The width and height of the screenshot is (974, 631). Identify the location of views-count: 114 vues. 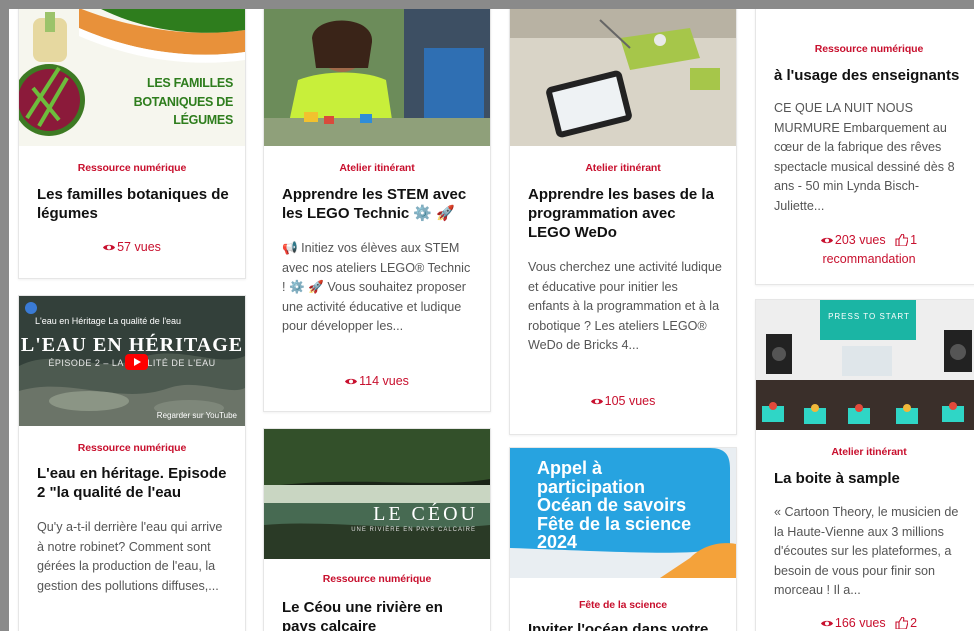
(384, 381).